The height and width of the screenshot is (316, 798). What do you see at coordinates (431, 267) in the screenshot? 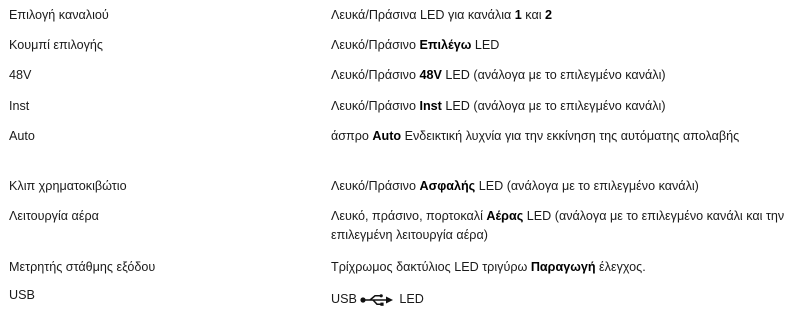
I see `description-text: Τρίχρωμος δακτύλιος LED τριγύρω` at bounding box center [431, 267].